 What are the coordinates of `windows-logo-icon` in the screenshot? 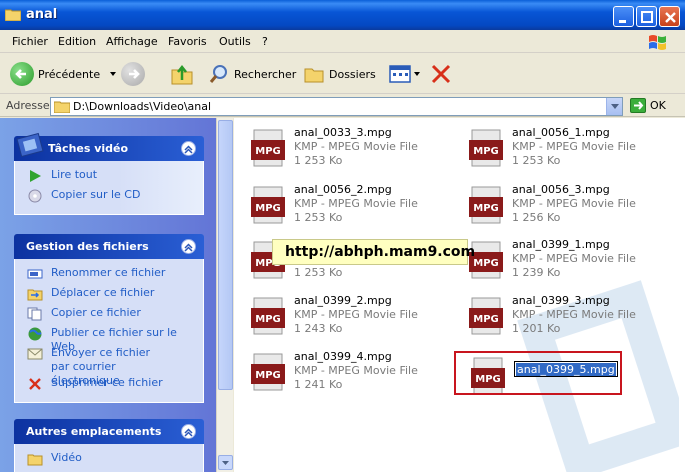 It's located at (657, 42).